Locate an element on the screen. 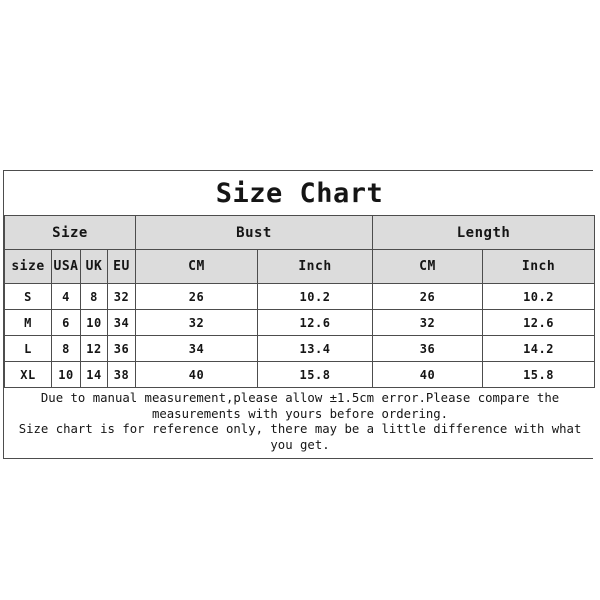 The height and width of the screenshot is (600, 600). table-row: S 4 8 32 26 10.2 26 10.2 is located at coordinates (300, 296).